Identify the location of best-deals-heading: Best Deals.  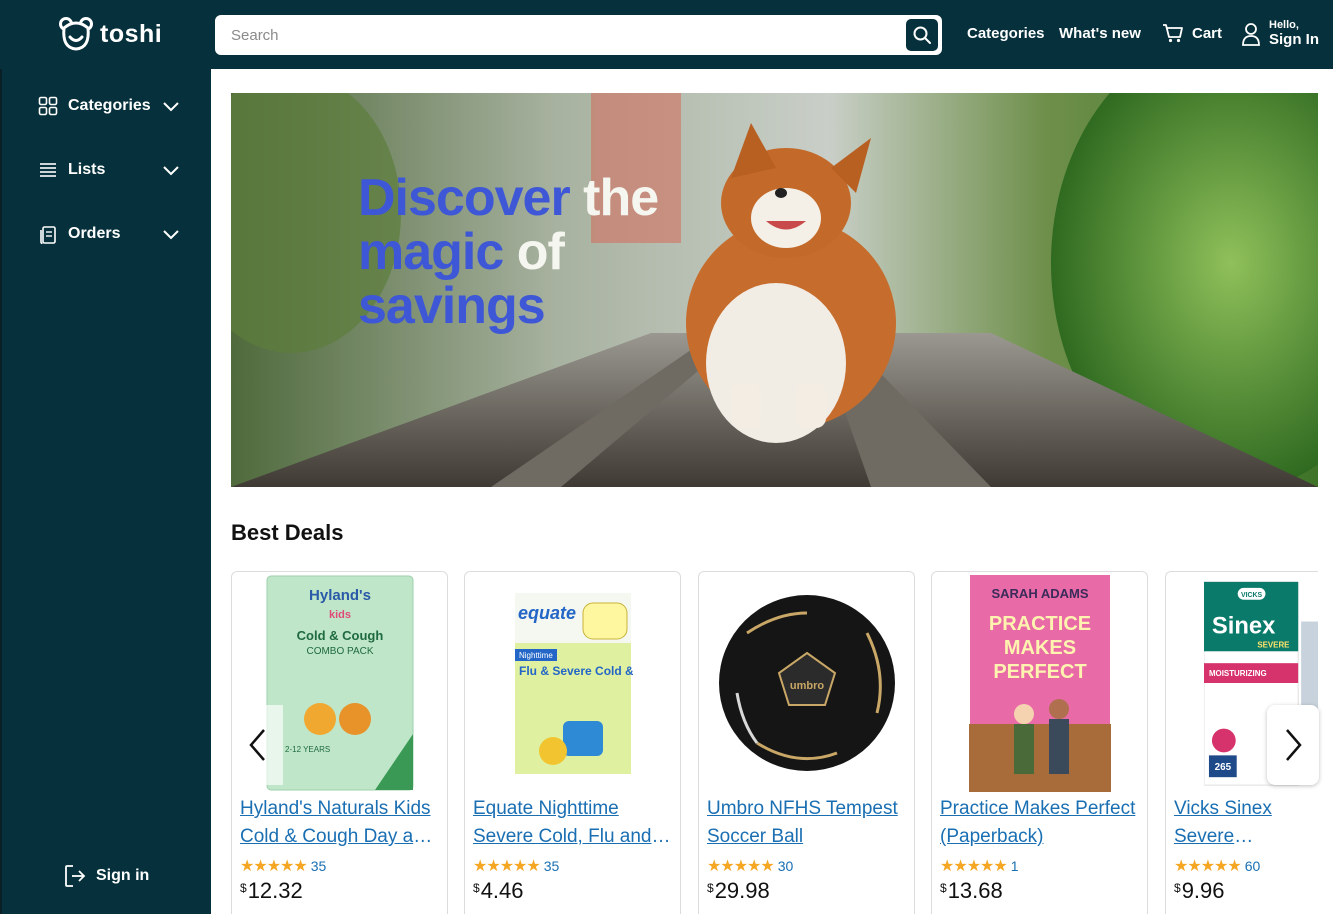
(287, 532).